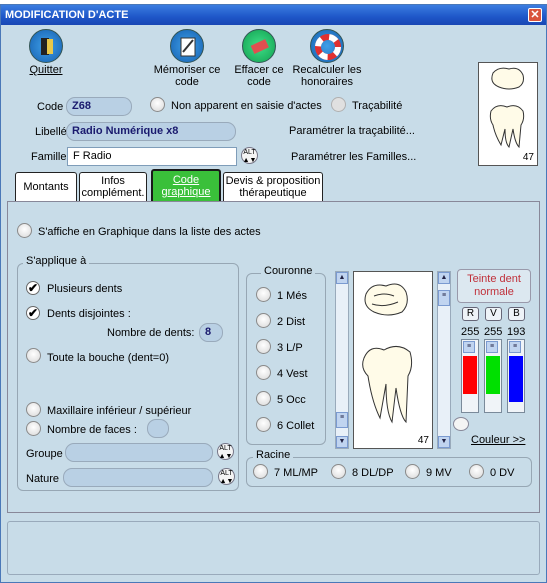 Image resolution: width=547 pixels, height=583 pixels. I want to click on dents-disjointes-checkbox: ✔, so click(33, 313).